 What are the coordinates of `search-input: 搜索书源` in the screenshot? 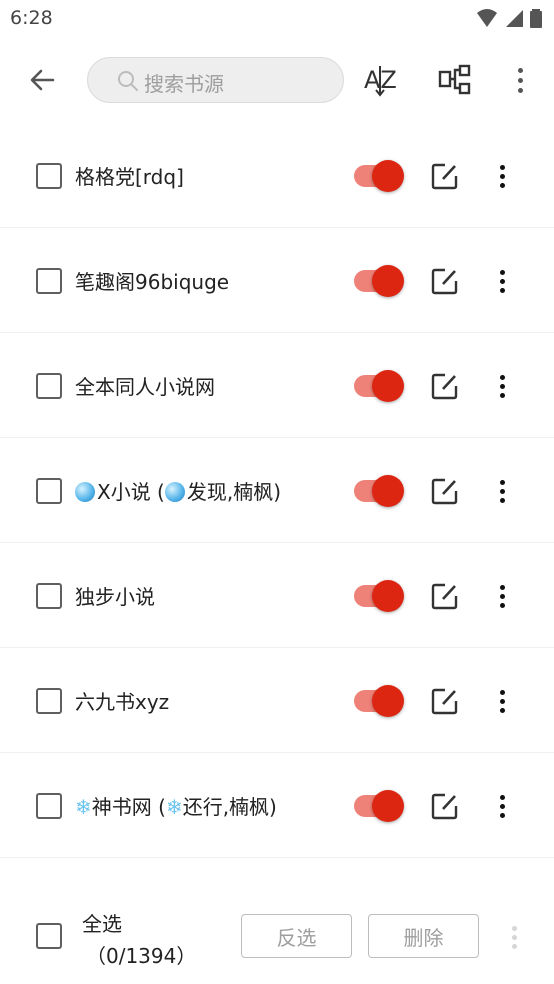 It's located at (215, 80).